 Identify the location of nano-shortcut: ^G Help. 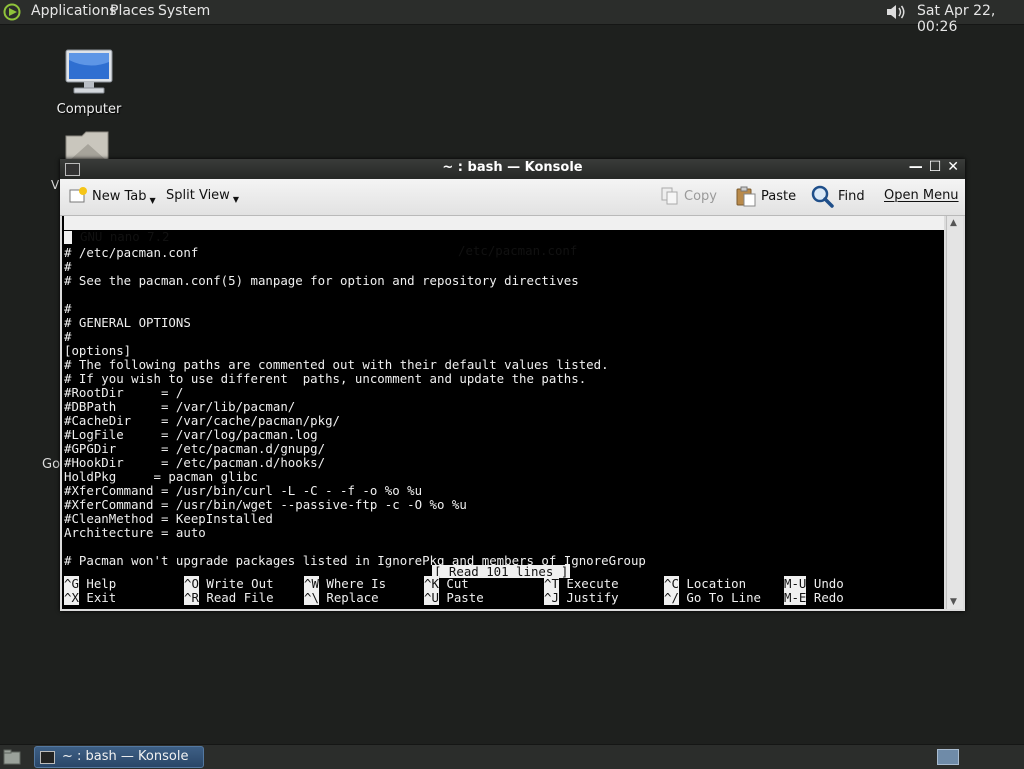
(90, 583).